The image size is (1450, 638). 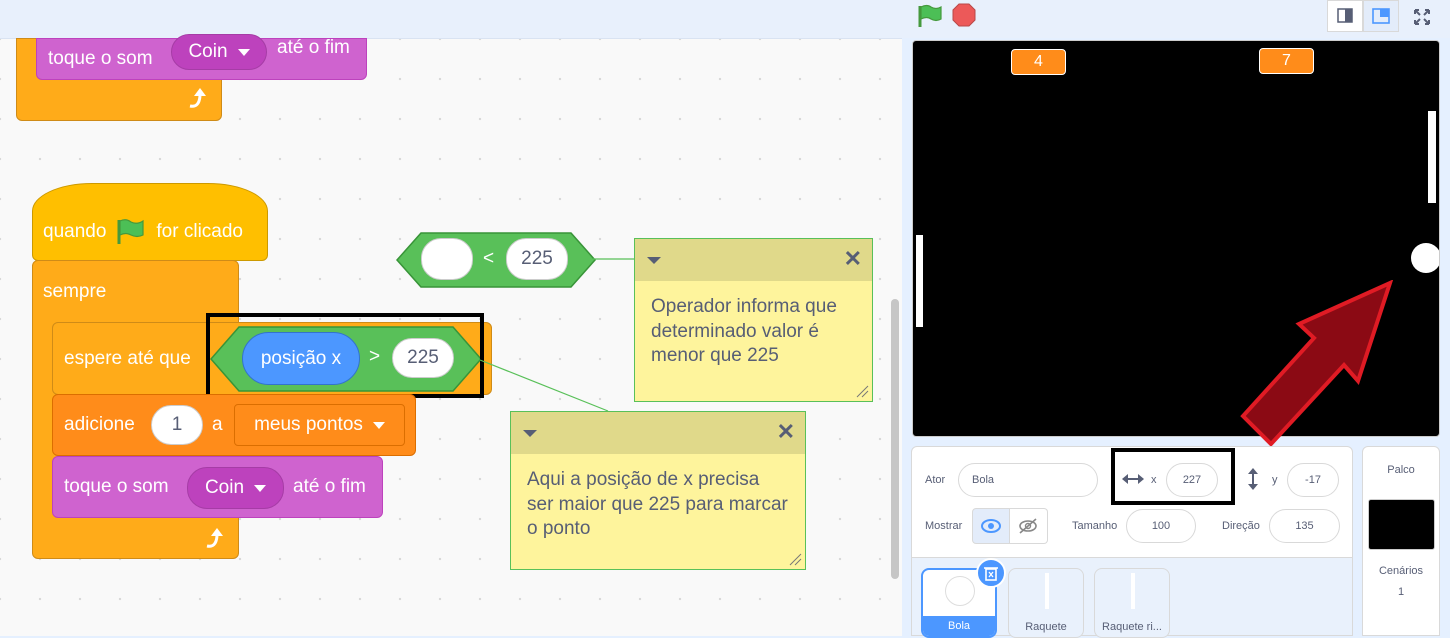 I want to click on sound-menu: Coin, so click(x=235, y=488).